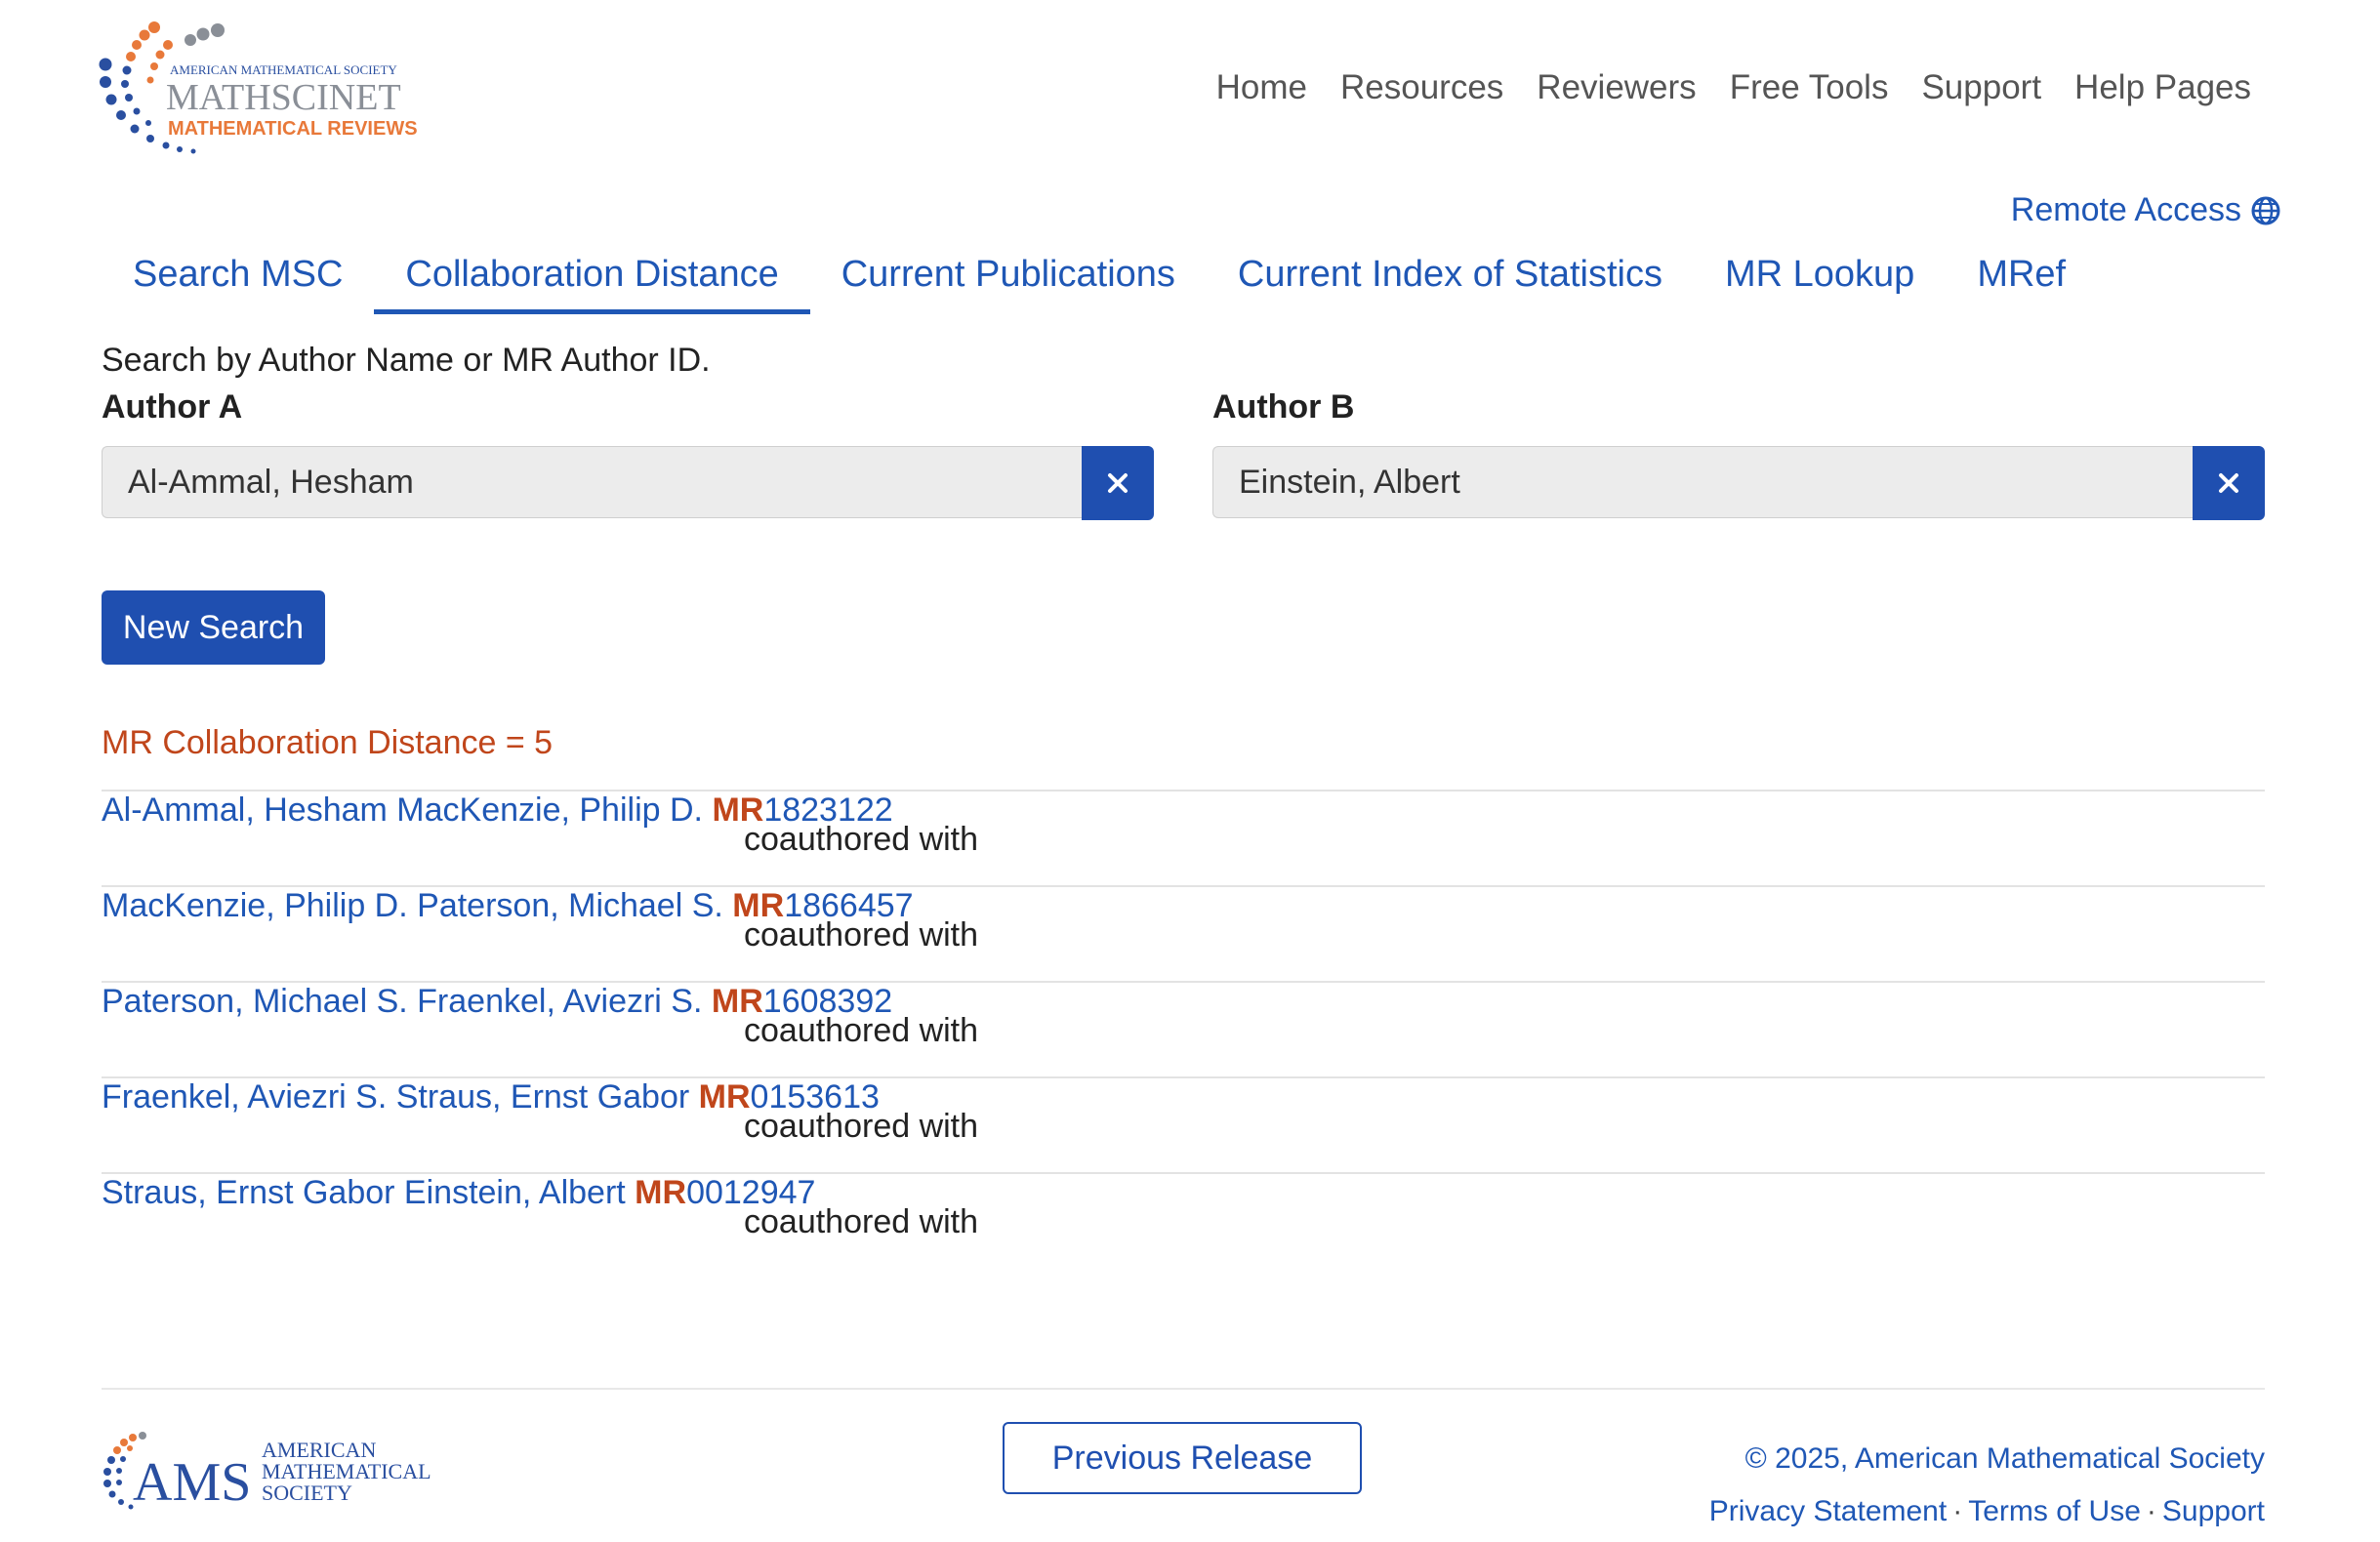  I want to click on ams-logo-line3: SOCIETY, so click(307, 1493).